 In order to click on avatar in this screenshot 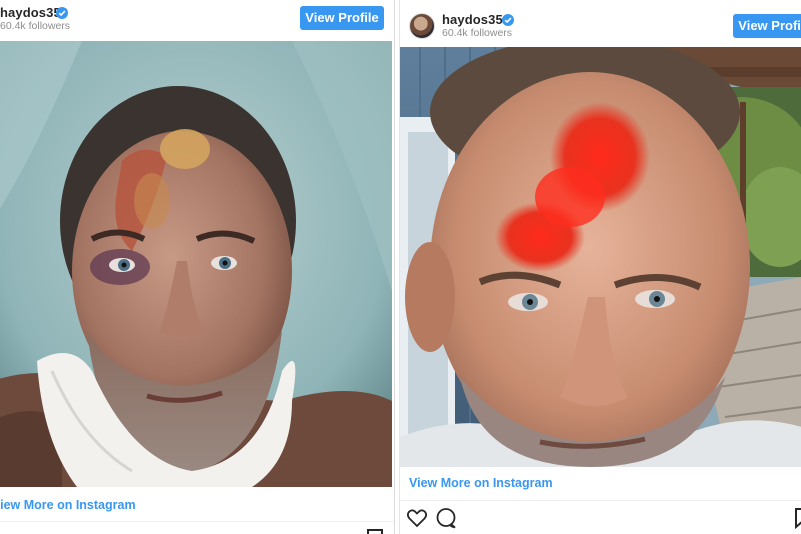, I will do `click(422, 26)`.